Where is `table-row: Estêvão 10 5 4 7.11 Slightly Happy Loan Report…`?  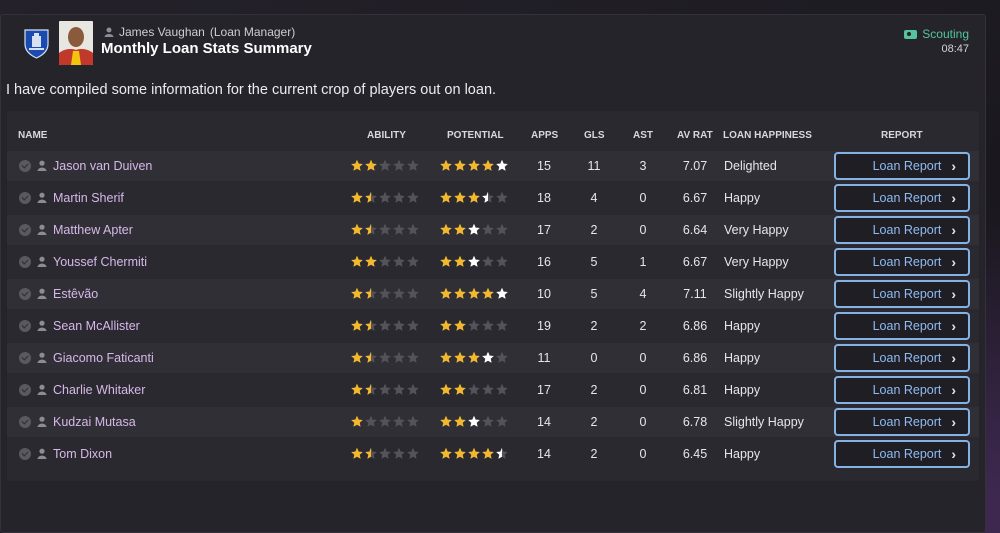
table-row: Estêvão 10 5 4 7.11 Slightly Happy Loan Report… is located at coordinates (493, 294).